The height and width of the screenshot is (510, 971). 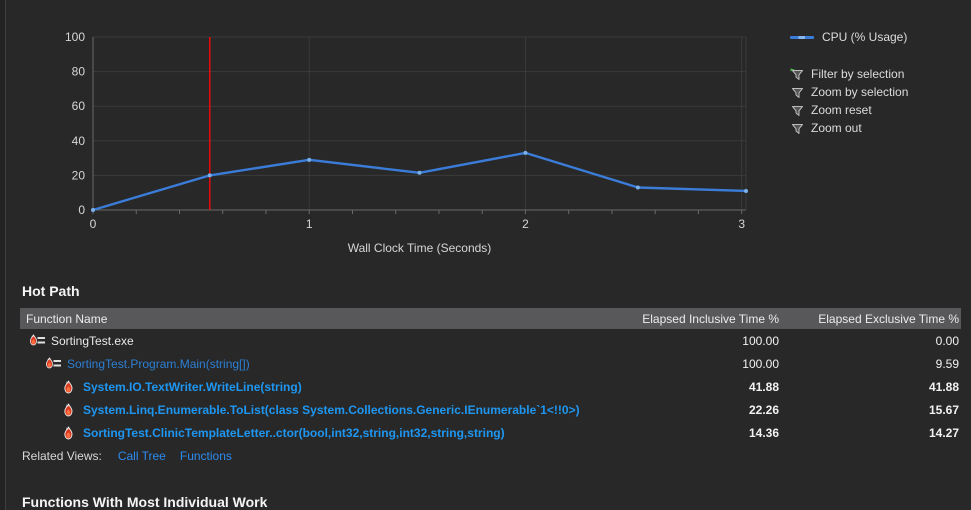 I want to click on related-views: Related Views: Call Tree Functions, so click(x=134, y=456).